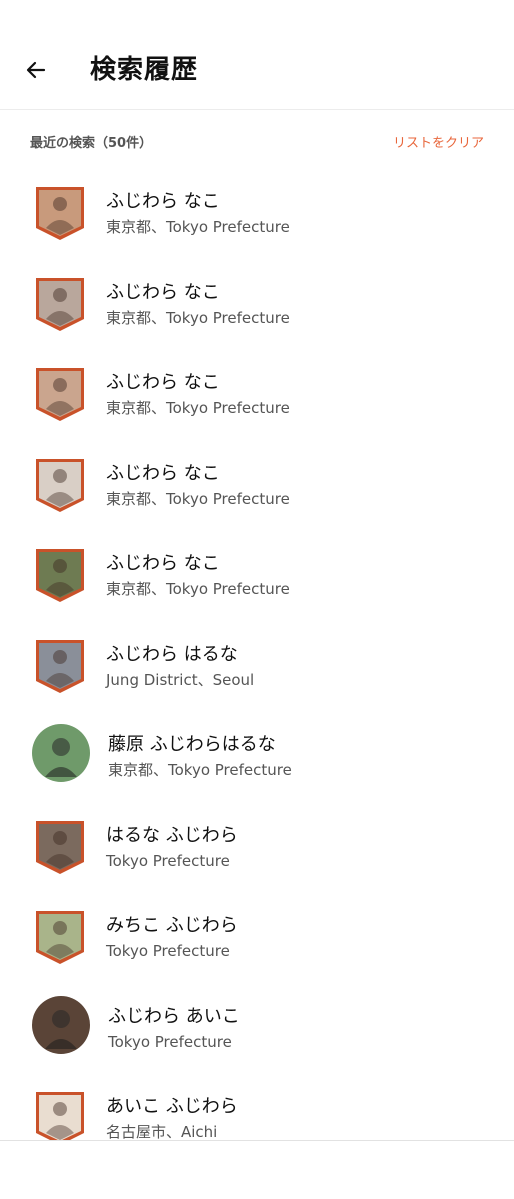 This screenshot has height=1199, width=514. Describe the element at coordinates (257, 1028) in the screenshot. I see `list-item: ふじわら あいこ Tokyo Prefecture` at that location.